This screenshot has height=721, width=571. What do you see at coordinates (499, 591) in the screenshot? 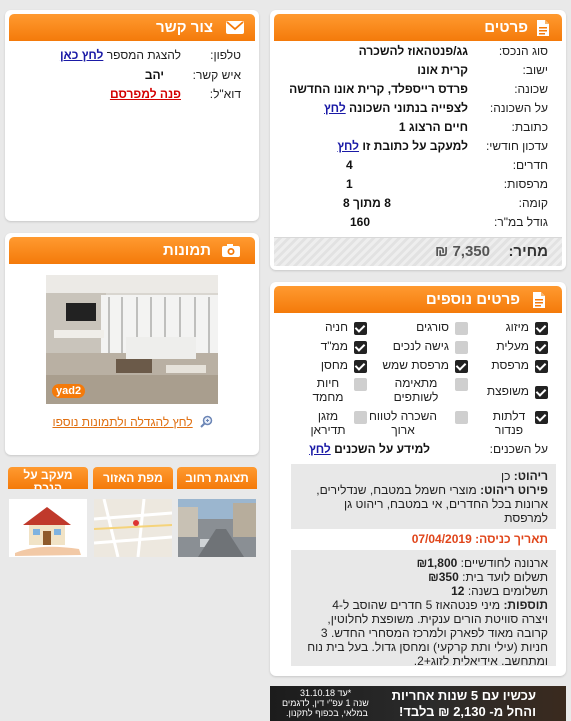
I see `payments-row: תשלומים בשנה: 12` at bounding box center [499, 591].